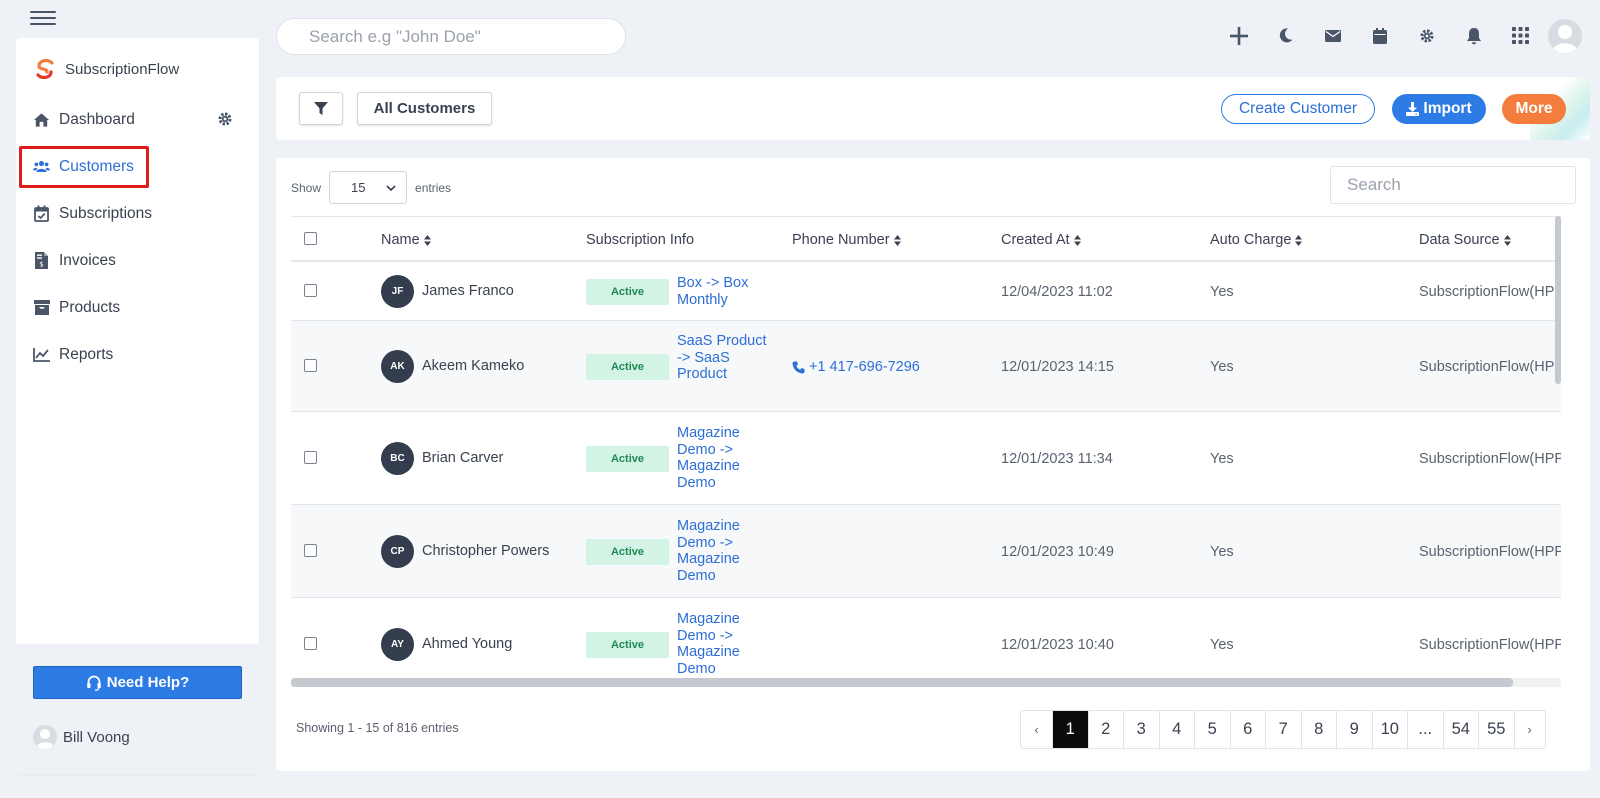 The width and height of the screenshot is (1600, 798). Describe the element at coordinates (468, 291) in the screenshot. I see `customer-name: James Franco` at that location.